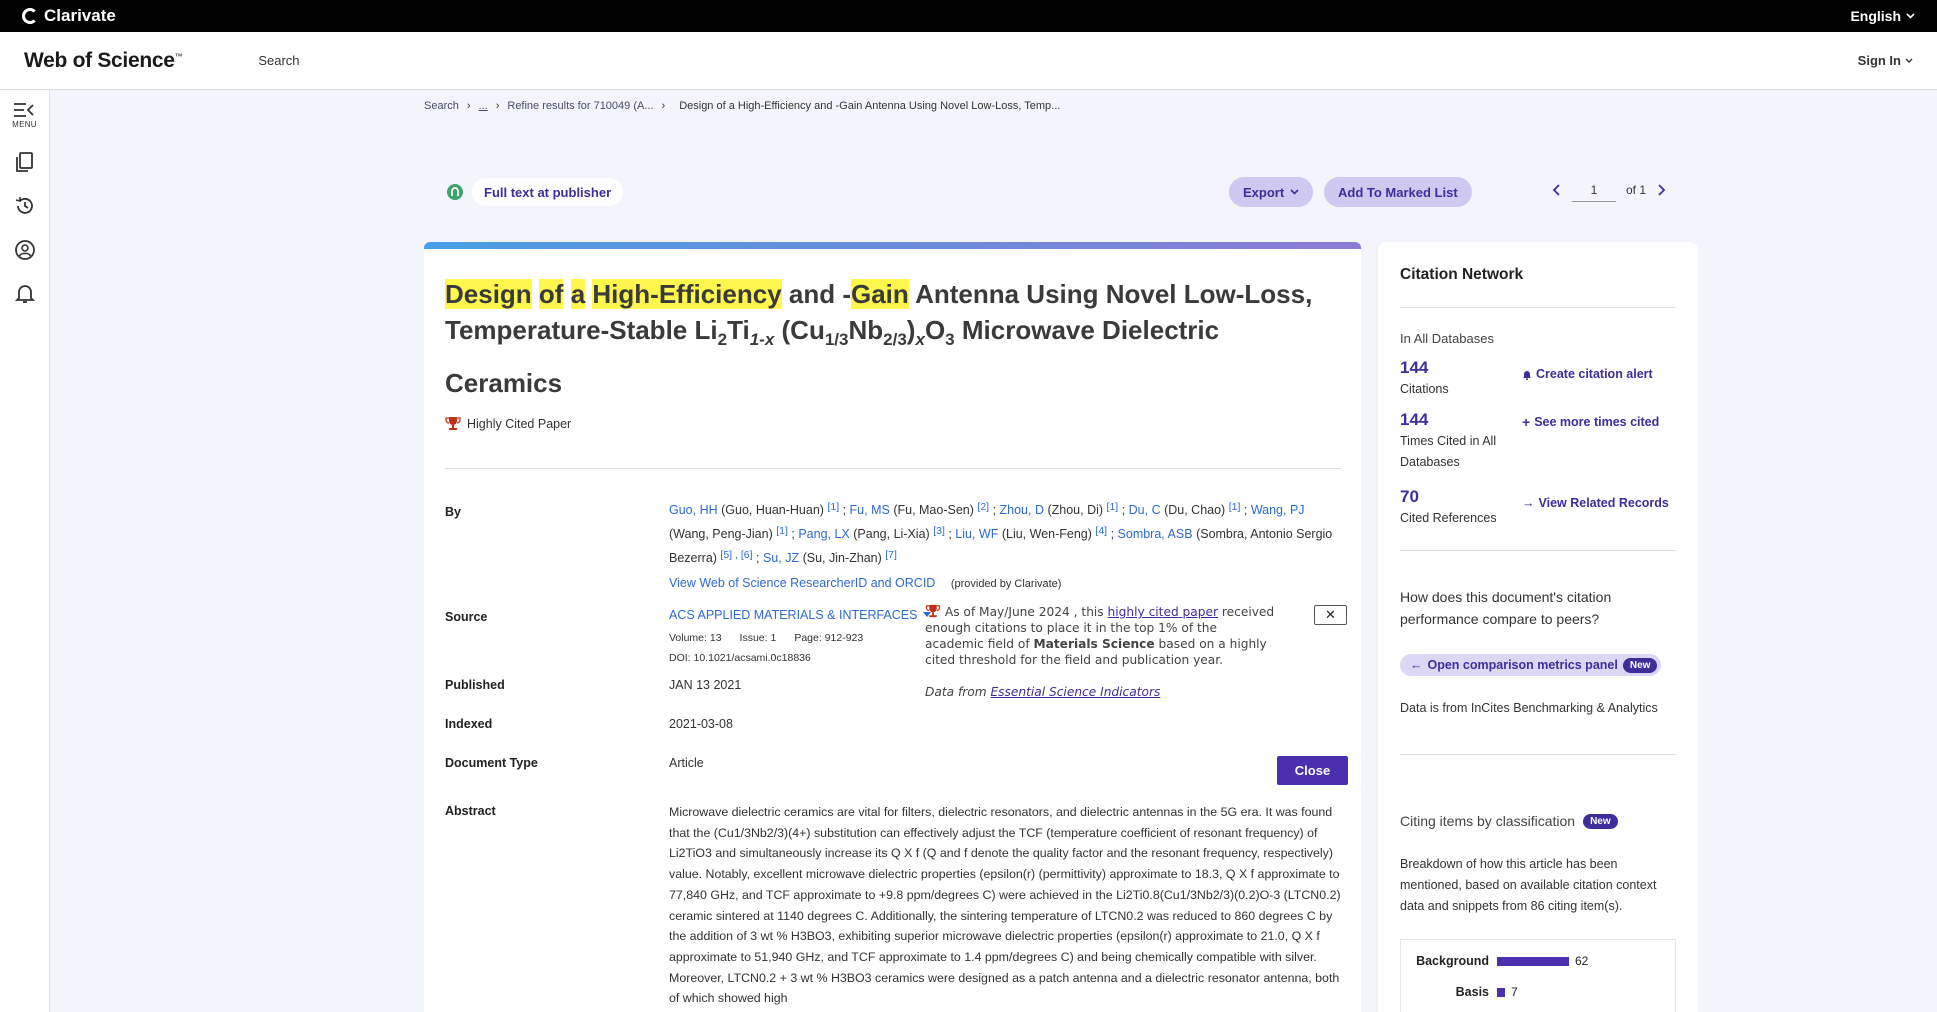 The width and height of the screenshot is (1937, 1012). What do you see at coordinates (823, 534) in the screenshot?
I see `author-link: Pang, LX` at bounding box center [823, 534].